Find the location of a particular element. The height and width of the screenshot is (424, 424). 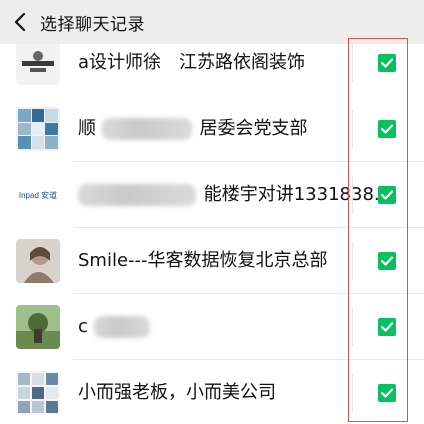

avatar: Inpad 安道 is located at coordinates (38, 195).